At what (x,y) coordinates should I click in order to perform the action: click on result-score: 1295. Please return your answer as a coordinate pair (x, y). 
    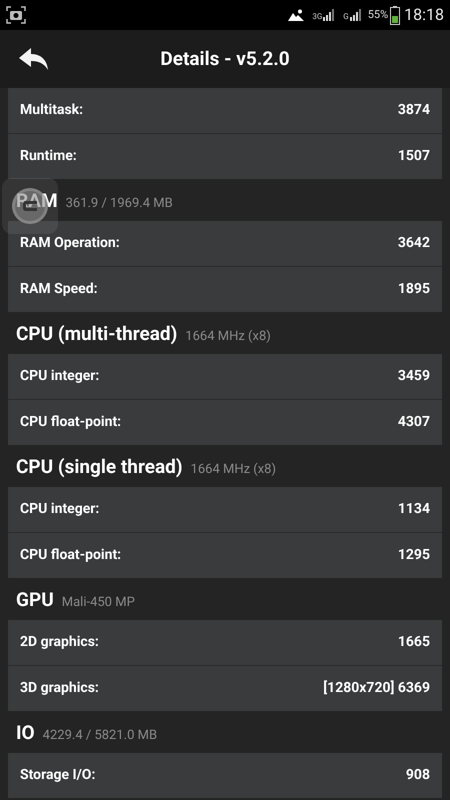
    Looking at the image, I should click on (414, 555).